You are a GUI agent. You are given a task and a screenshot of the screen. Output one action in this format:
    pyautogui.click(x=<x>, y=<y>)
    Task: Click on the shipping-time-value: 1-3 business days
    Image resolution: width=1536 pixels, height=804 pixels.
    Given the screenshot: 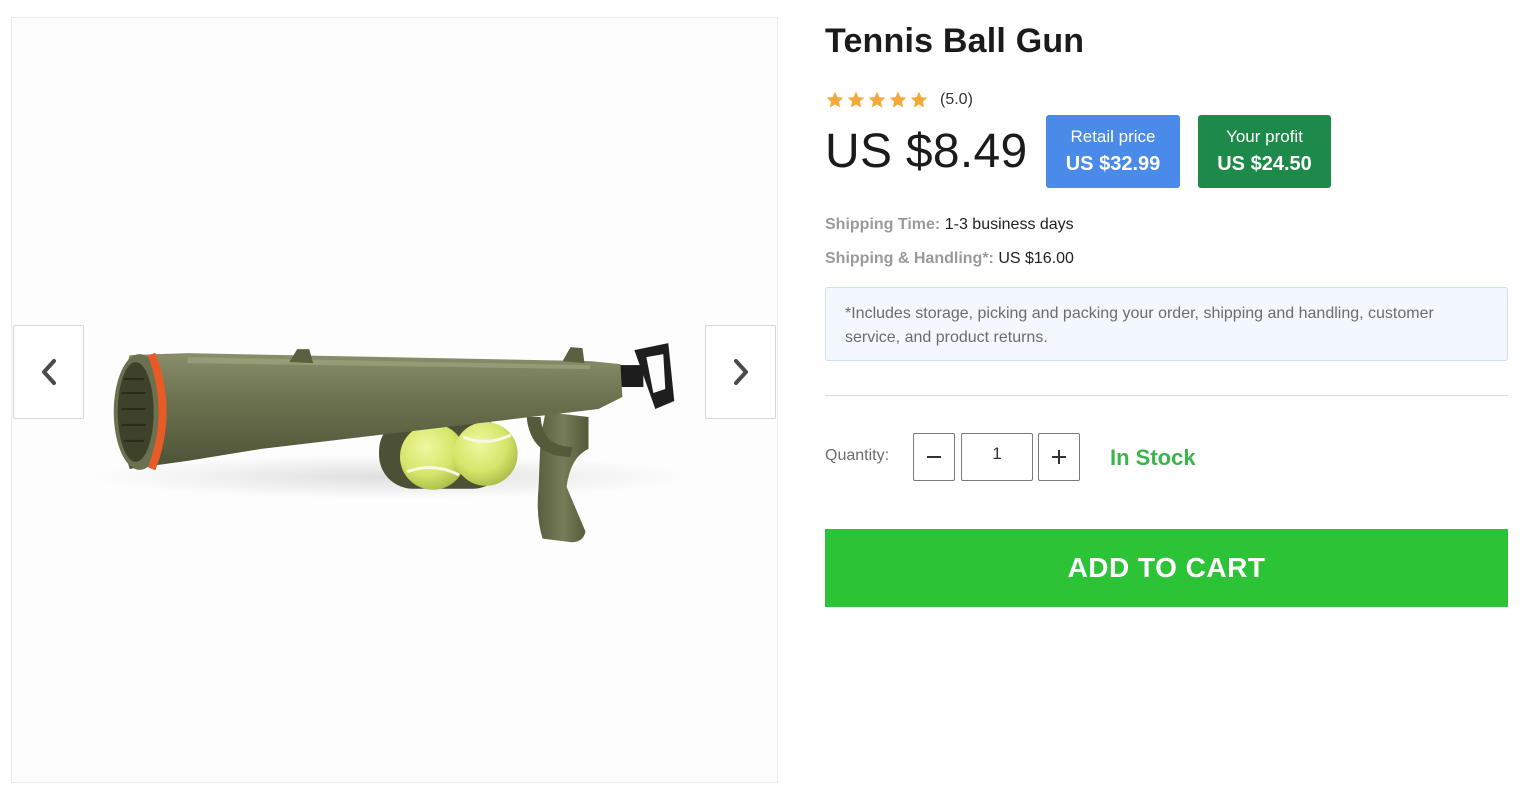 What is the action you would take?
    pyautogui.click(x=1009, y=224)
    